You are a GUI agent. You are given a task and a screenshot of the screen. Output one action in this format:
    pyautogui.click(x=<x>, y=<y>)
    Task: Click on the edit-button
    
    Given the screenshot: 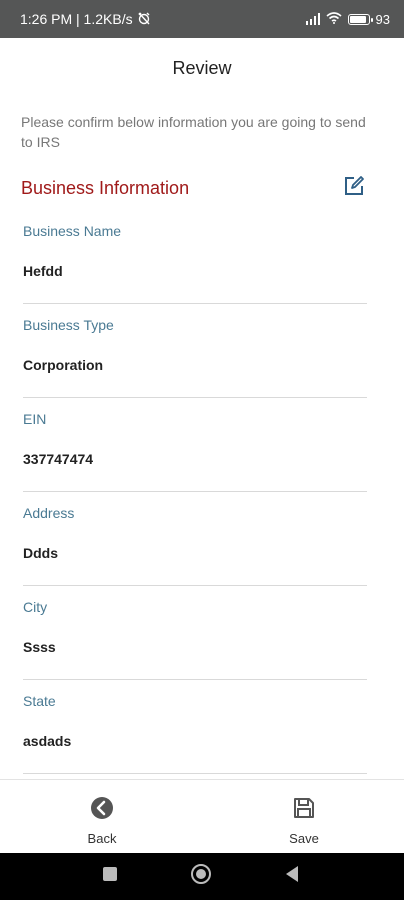 What is the action you would take?
    pyautogui.click(x=354, y=188)
    